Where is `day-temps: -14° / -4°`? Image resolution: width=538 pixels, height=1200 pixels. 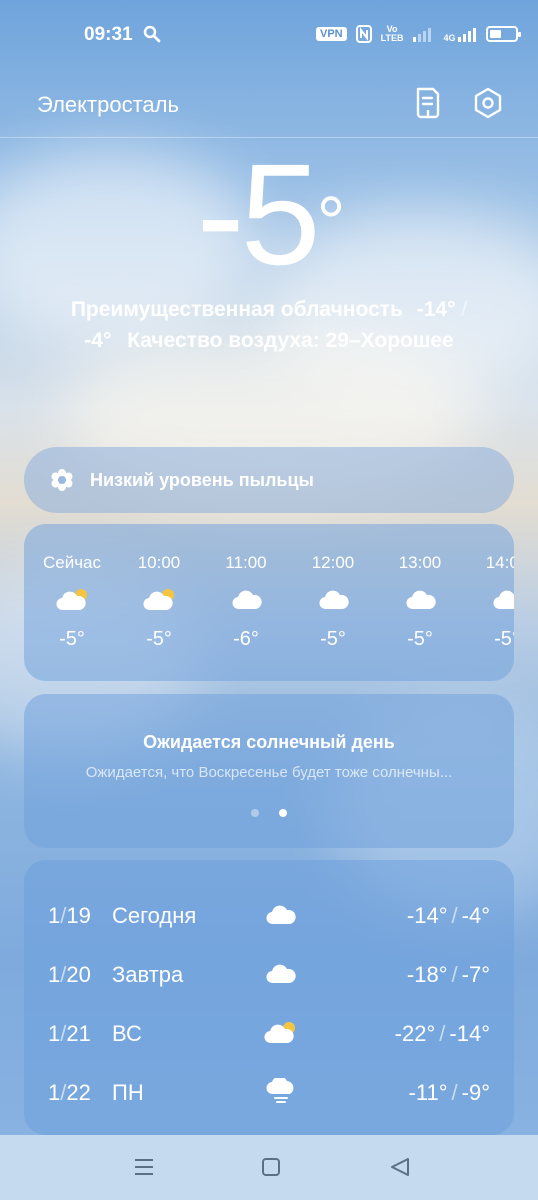 day-temps: -14° / -4° is located at coordinates (448, 915).